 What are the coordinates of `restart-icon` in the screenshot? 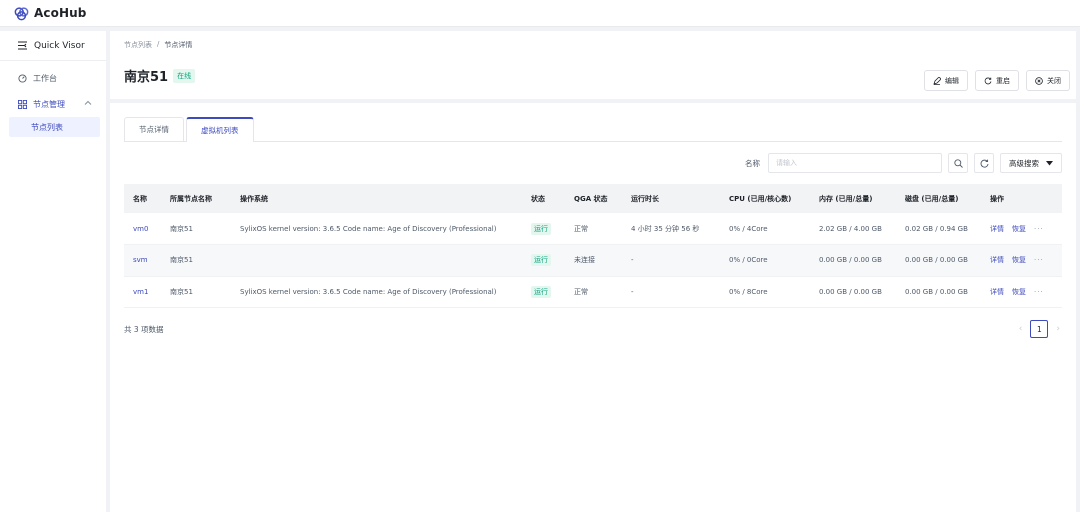 It's located at (988, 80).